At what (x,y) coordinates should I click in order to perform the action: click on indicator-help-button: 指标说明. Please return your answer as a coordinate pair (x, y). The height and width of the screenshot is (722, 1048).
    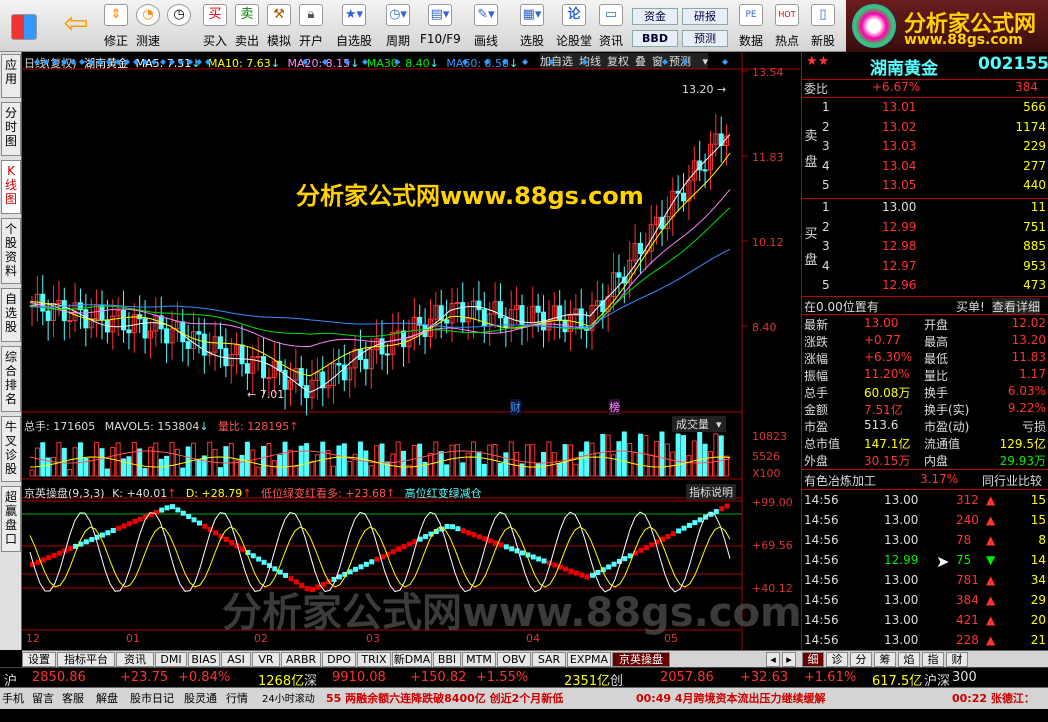
    Looking at the image, I should click on (711, 492).